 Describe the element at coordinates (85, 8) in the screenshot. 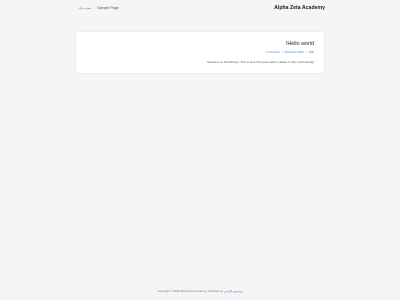

I see `nav-item-sample-page-fa: نمونه برگه` at that location.